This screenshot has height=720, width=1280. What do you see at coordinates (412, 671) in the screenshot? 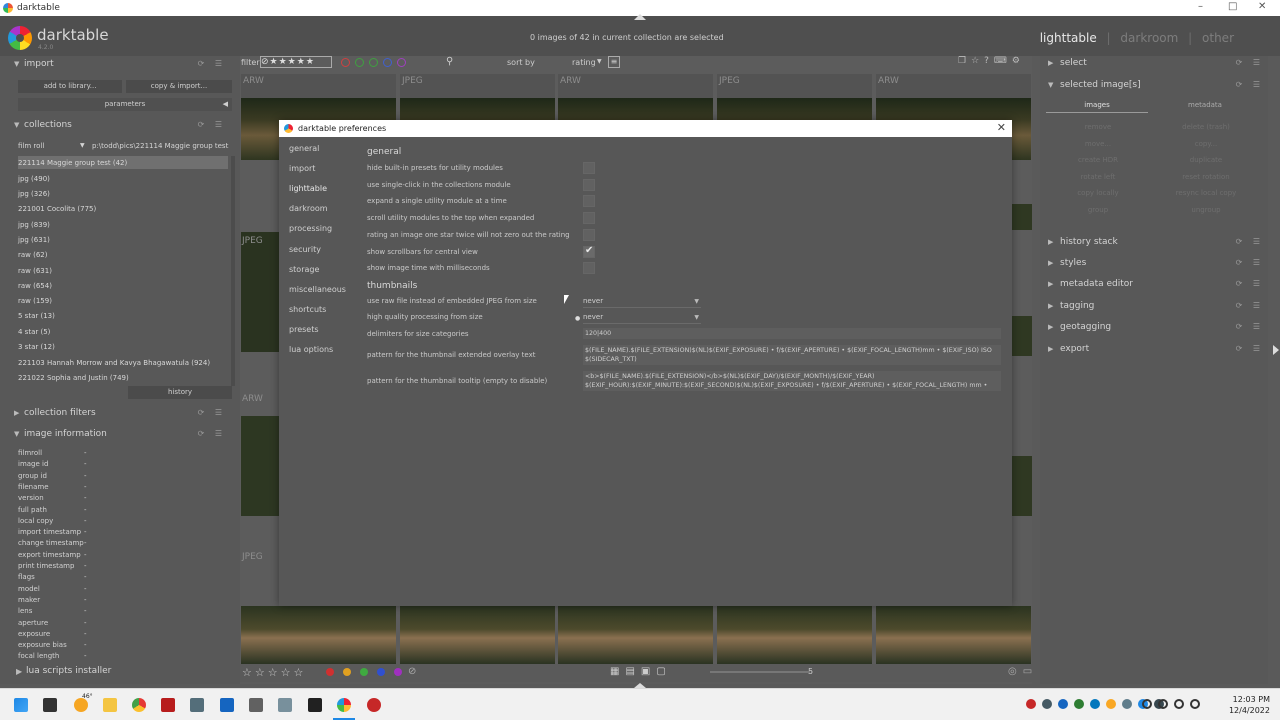
I see `reject-icon: ⊘` at bounding box center [412, 671].